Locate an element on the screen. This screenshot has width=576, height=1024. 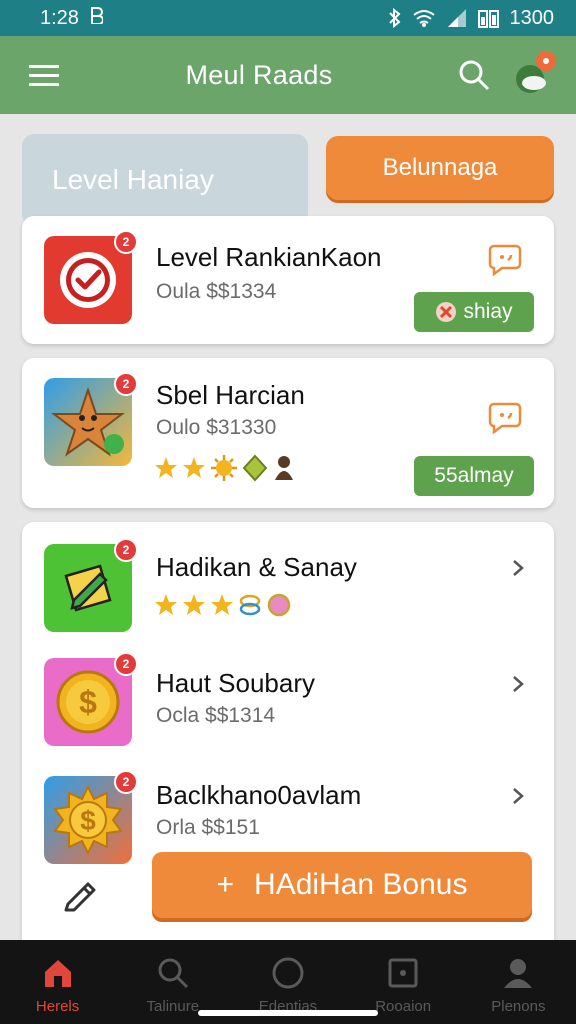
list-item-subtitle: Orla $$151 is located at coordinates (208, 827).